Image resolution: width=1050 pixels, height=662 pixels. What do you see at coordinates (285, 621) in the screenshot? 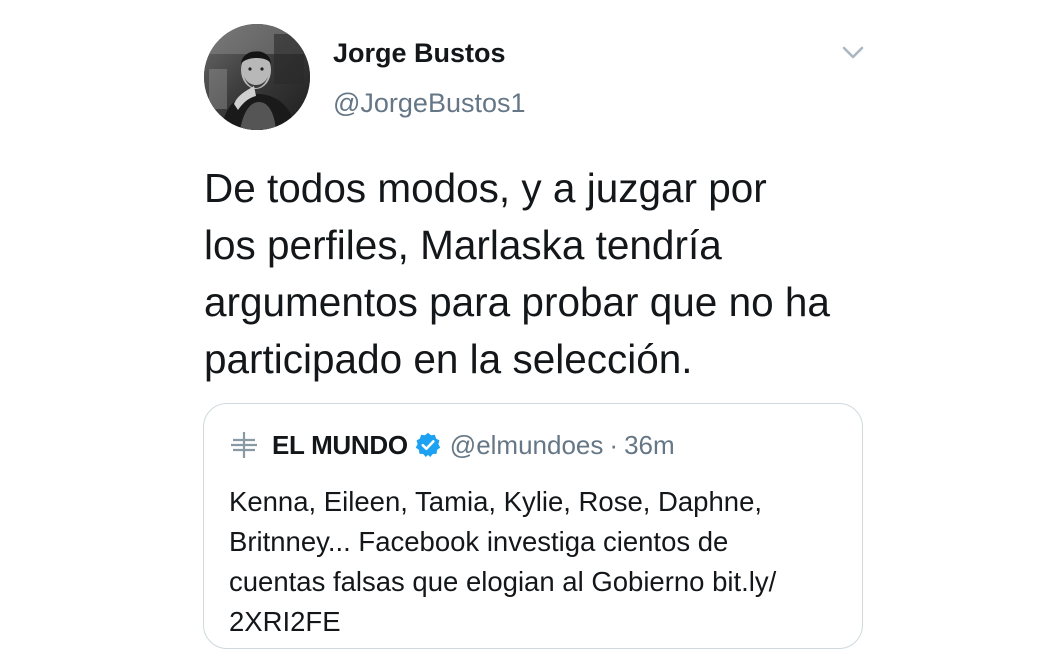
I see `quoted-tweet-text-line: 2XRI2FE` at bounding box center [285, 621].